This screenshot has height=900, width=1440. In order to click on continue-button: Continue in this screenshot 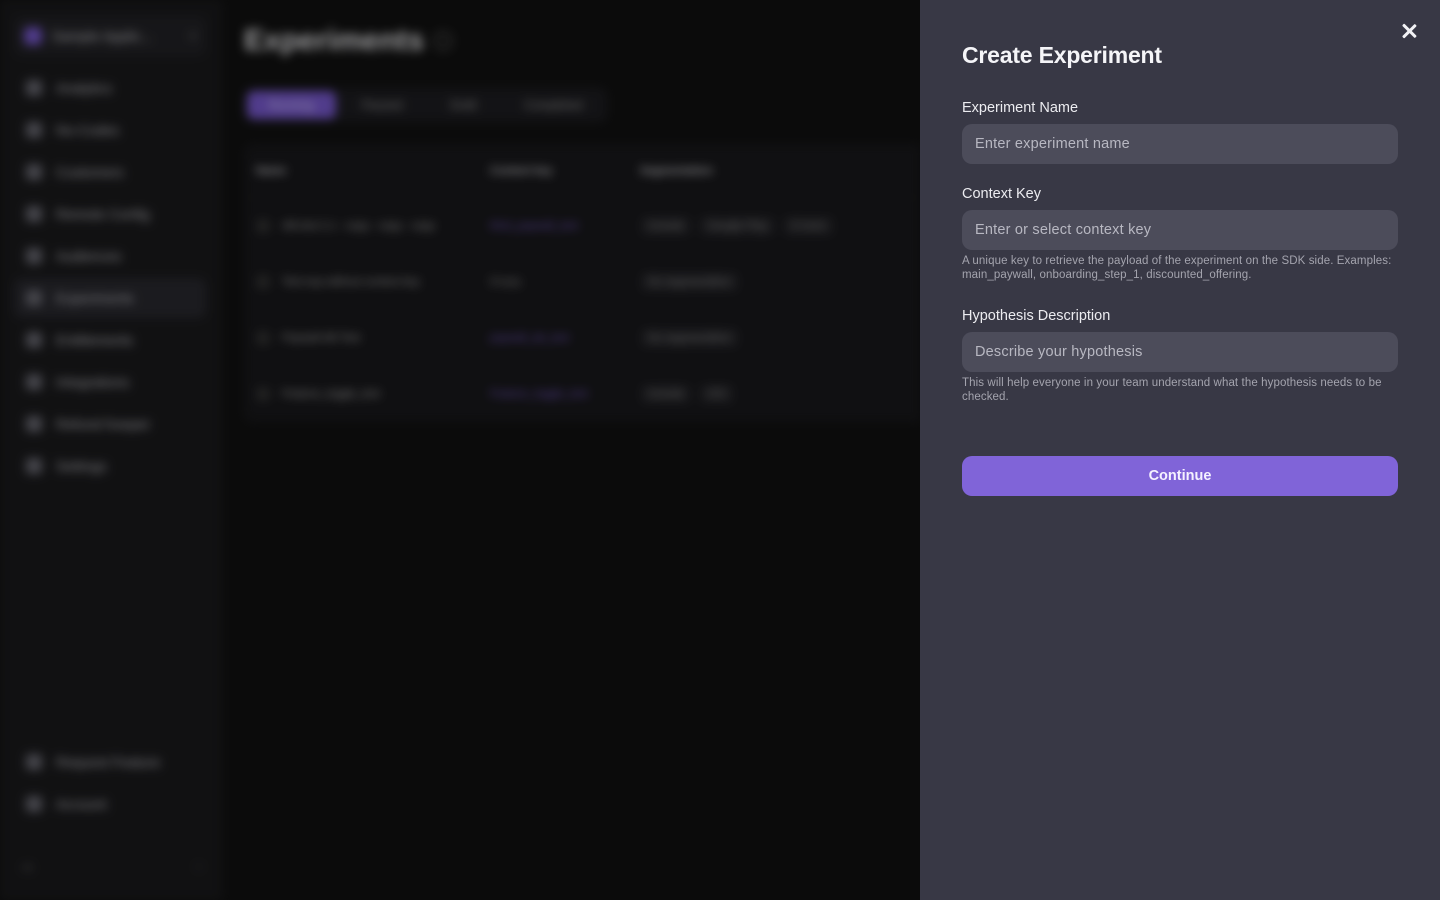, I will do `click(1180, 476)`.